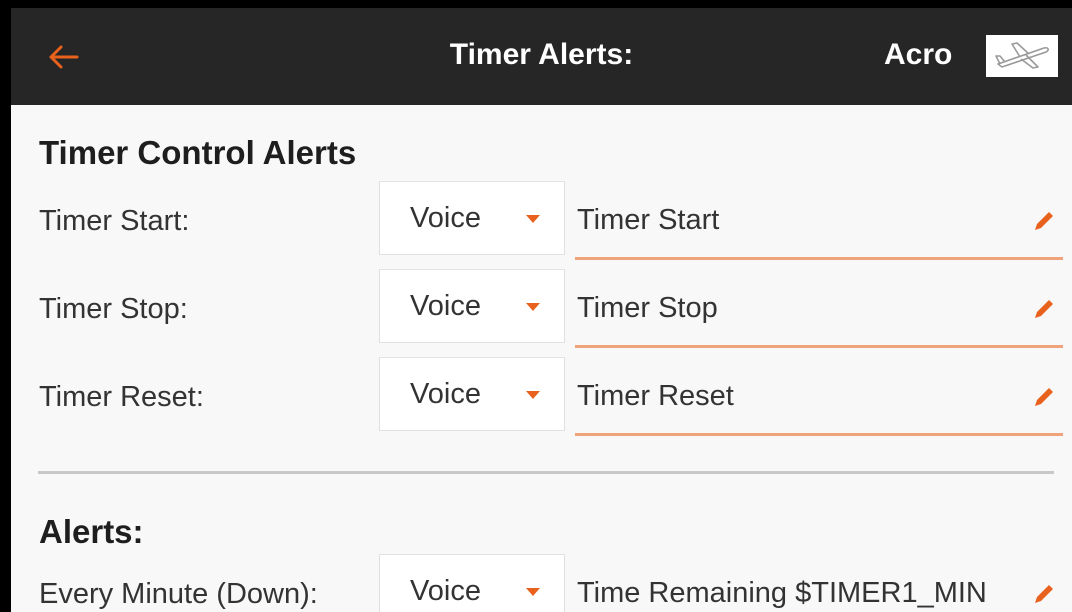 The height and width of the screenshot is (612, 1072). I want to click on timer-stop-mode-dropdown: Voice, so click(472, 306).